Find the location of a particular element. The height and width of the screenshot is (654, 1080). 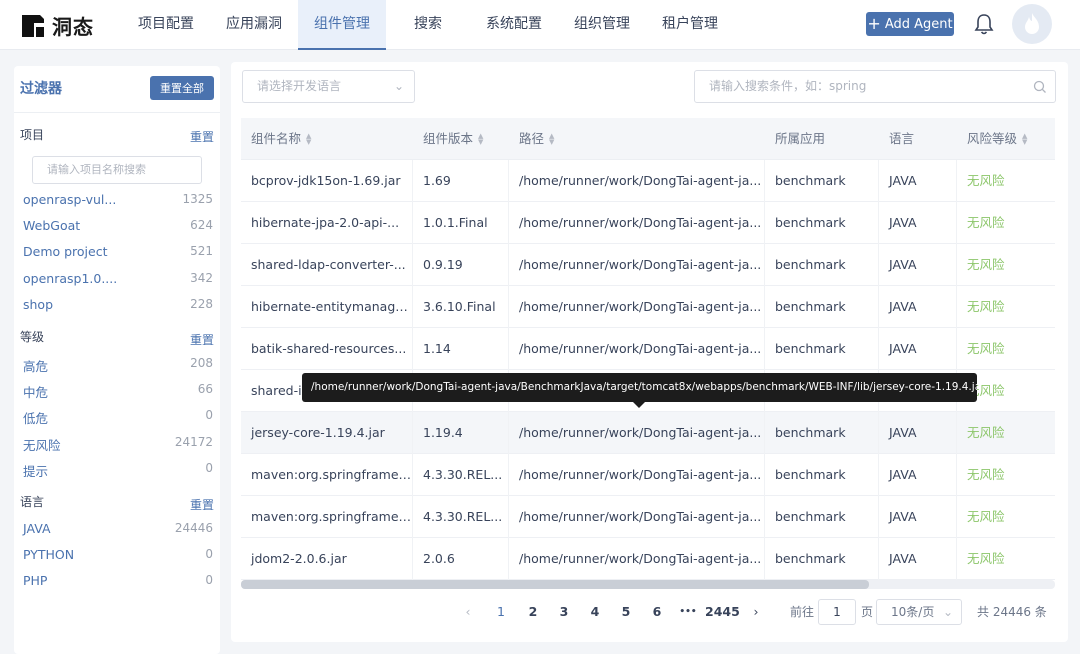

search-placeholder: 请输入搜索条件，如：spring is located at coordinates (788, 86).